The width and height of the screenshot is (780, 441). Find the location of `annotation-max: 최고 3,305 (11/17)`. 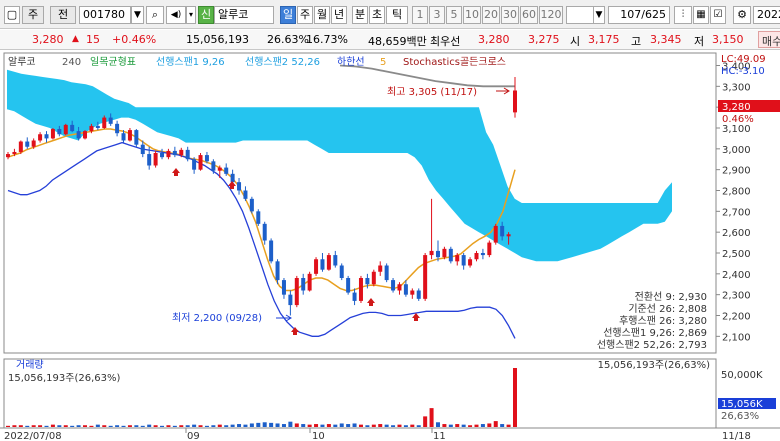

annotation-max: 최고 3,305 (11/17) is located at coordinates (432, 92).